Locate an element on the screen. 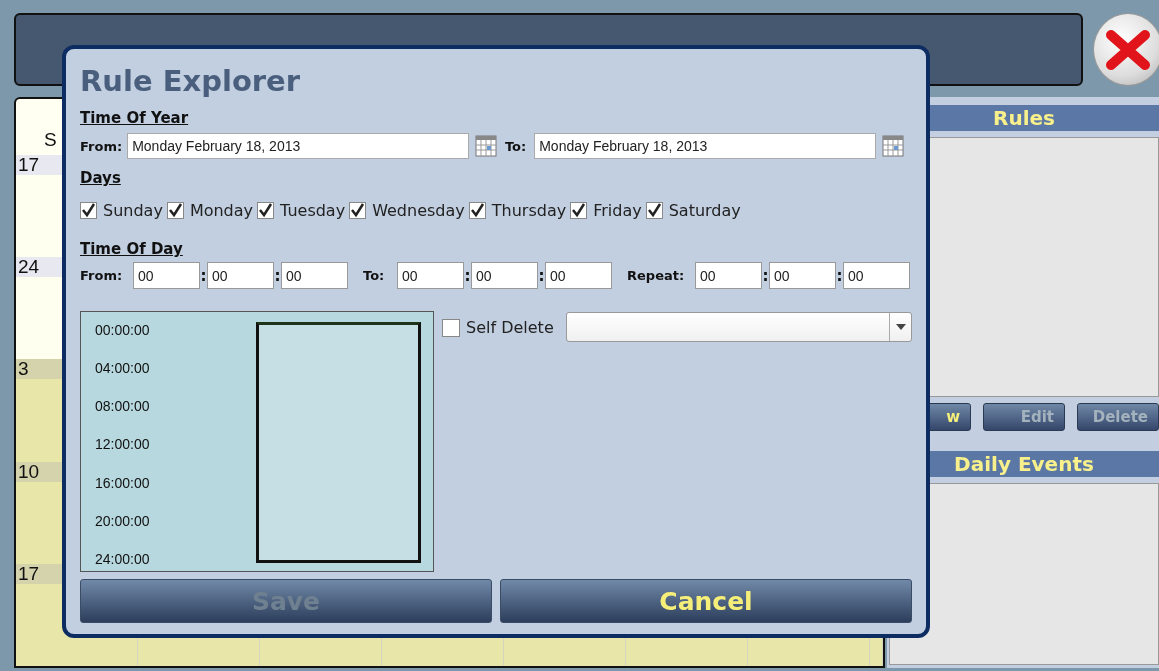 The image size is (1159, 671). dialog-title: Rule Explorer is located at coordinates (191, 81).